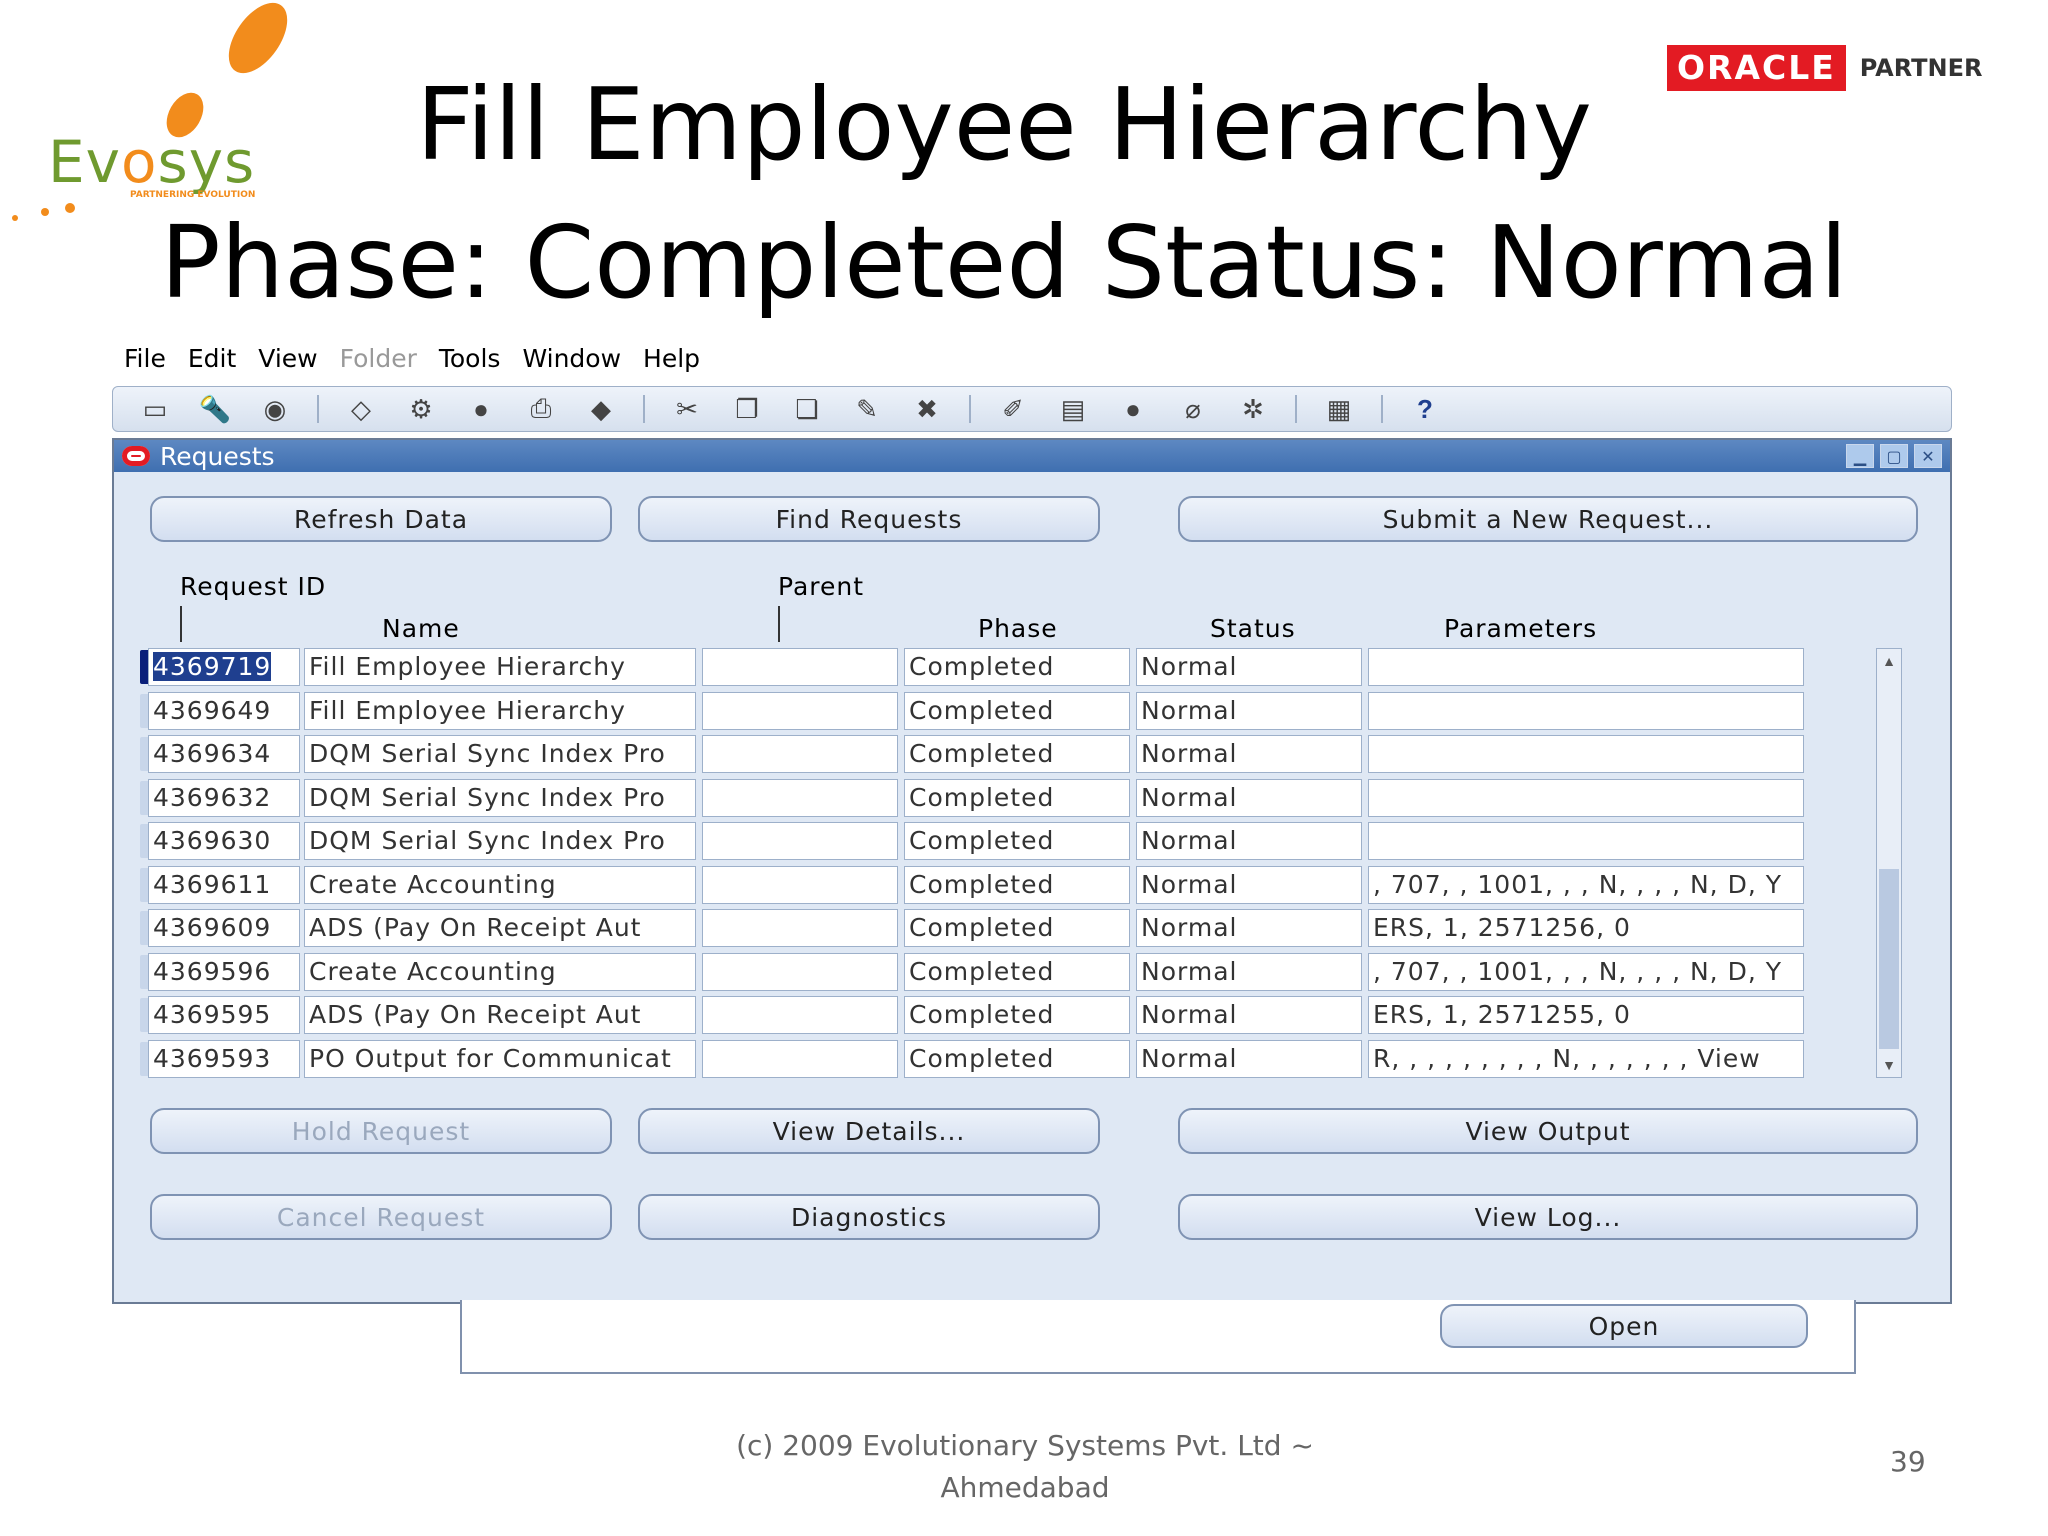 The width and height of the screenshot is (2048, 1536). What do you see at coordinates (224, 884) in the screenshot?
I see `request-id-cell: 4369611` at bounding box center [224, 884].